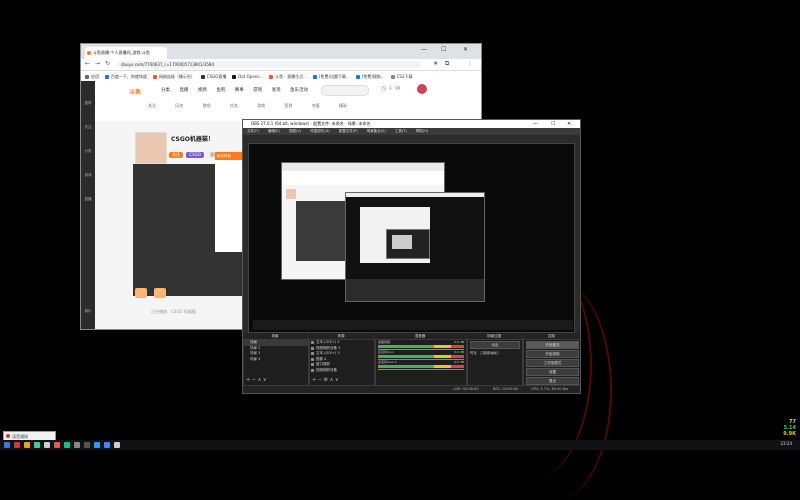 The image size is (800, 500). Describe the element at coordinates (253, 131) in the screenshot. I see `menu-item: 文件(F)` at that location.